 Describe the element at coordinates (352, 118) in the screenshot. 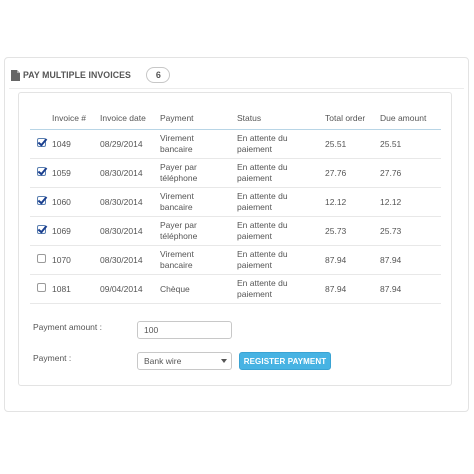

I see `header-total-order: Total order` at that location.